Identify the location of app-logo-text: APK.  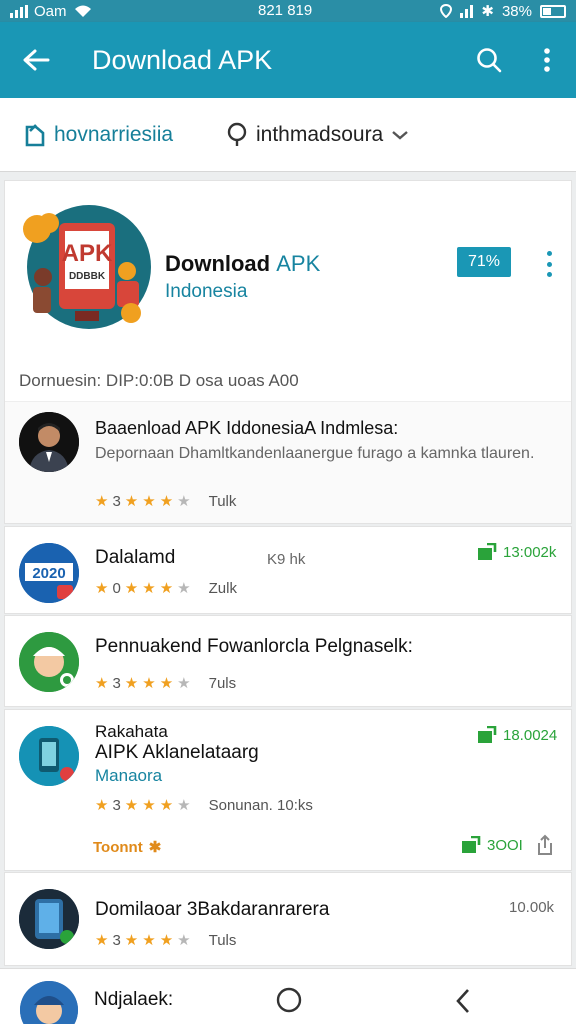
(87, 253).